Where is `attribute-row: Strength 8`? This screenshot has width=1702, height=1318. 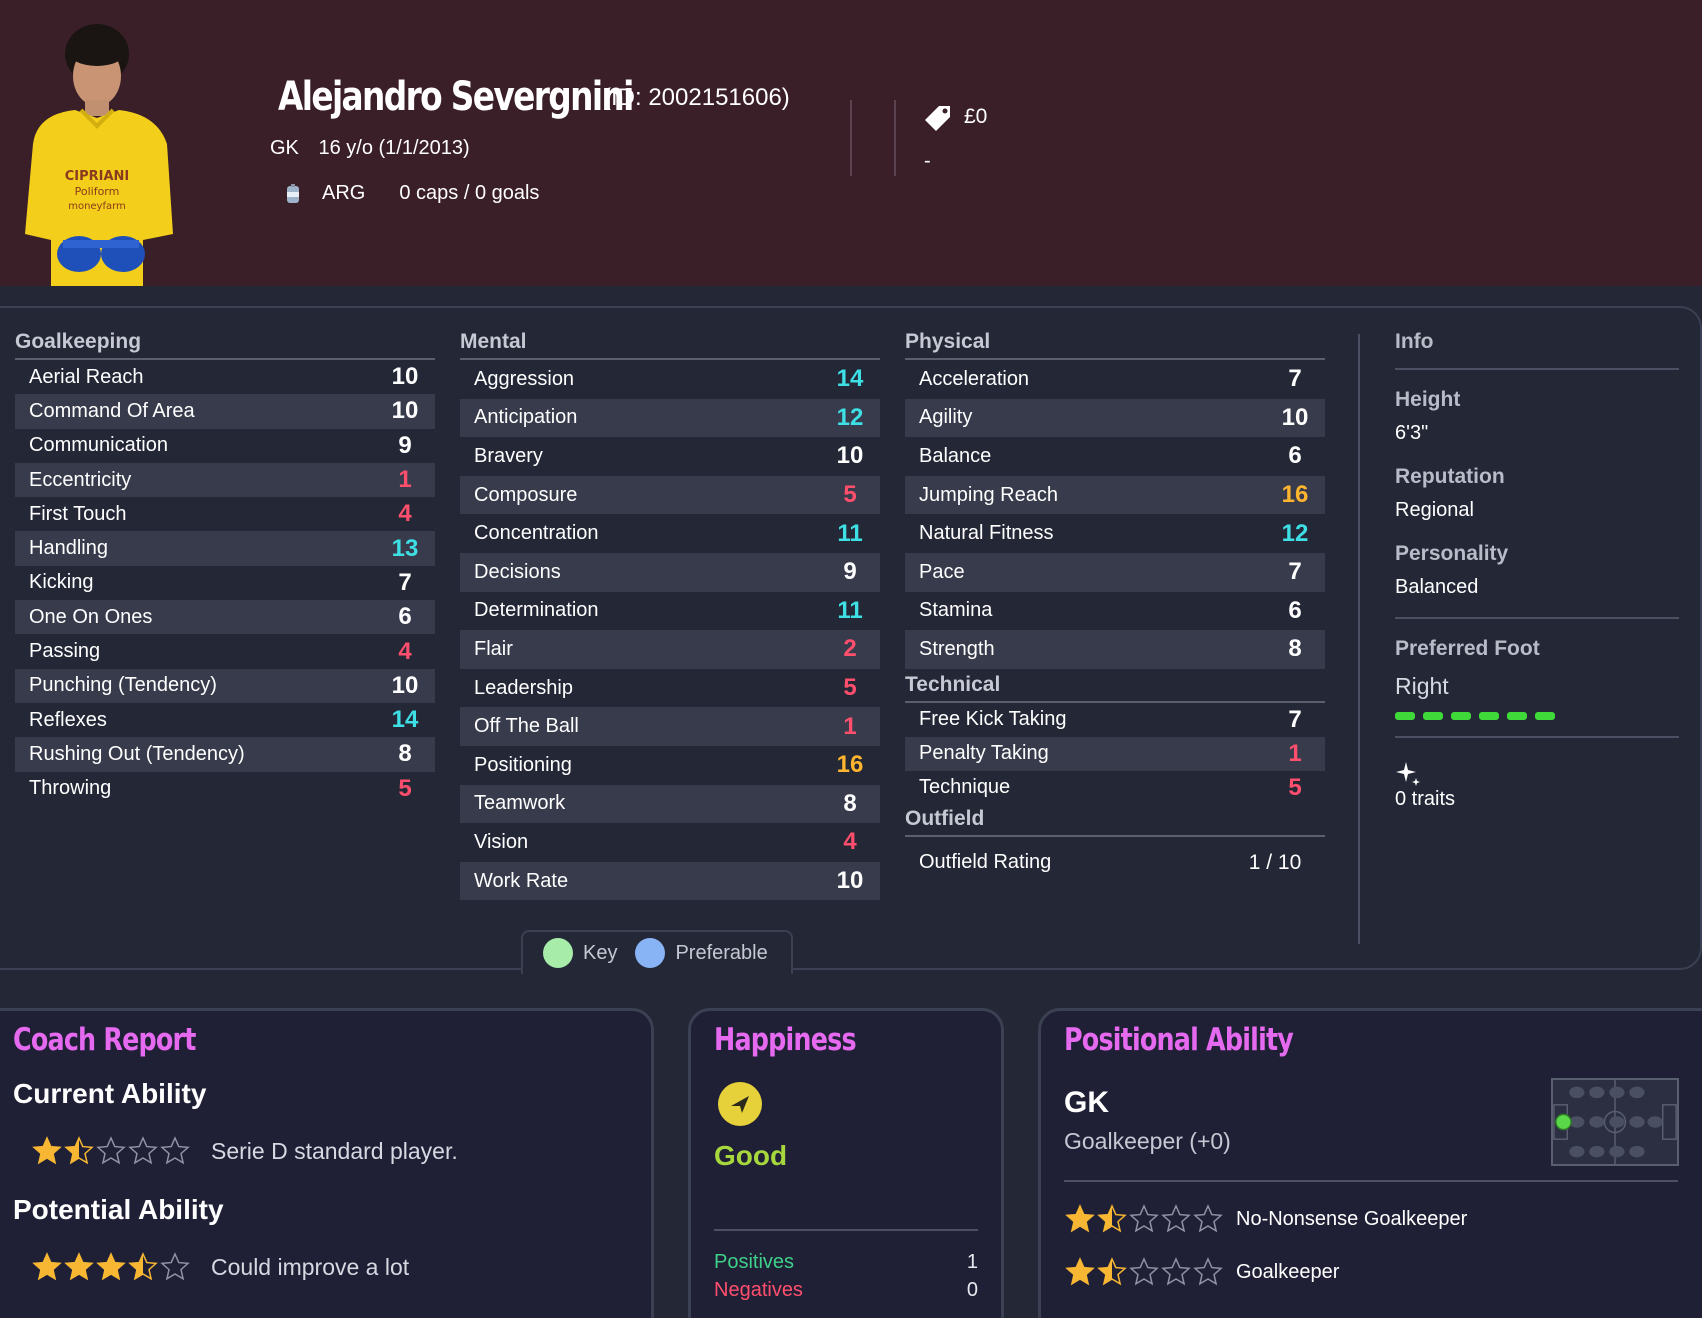
attribute-row: Strength 8 is located at coordinates (1115, 649).